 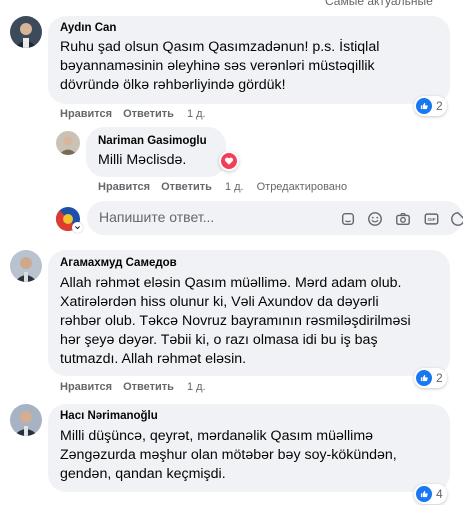 I want to click on gif-icon: GIF, so click(x=431, y=219).